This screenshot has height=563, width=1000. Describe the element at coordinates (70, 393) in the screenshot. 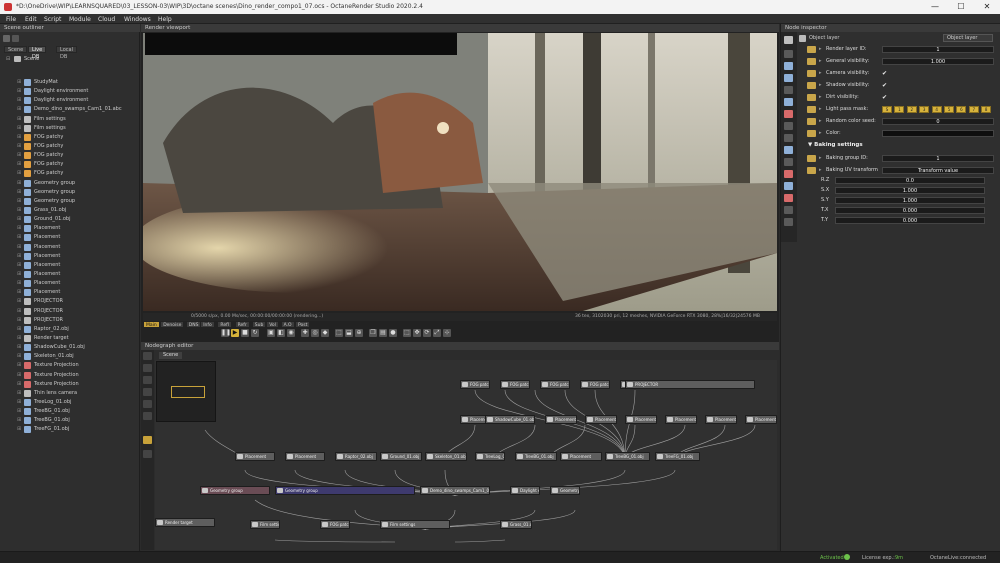

I see `outliner-item: ⊞ Thin lens camera` at that location.